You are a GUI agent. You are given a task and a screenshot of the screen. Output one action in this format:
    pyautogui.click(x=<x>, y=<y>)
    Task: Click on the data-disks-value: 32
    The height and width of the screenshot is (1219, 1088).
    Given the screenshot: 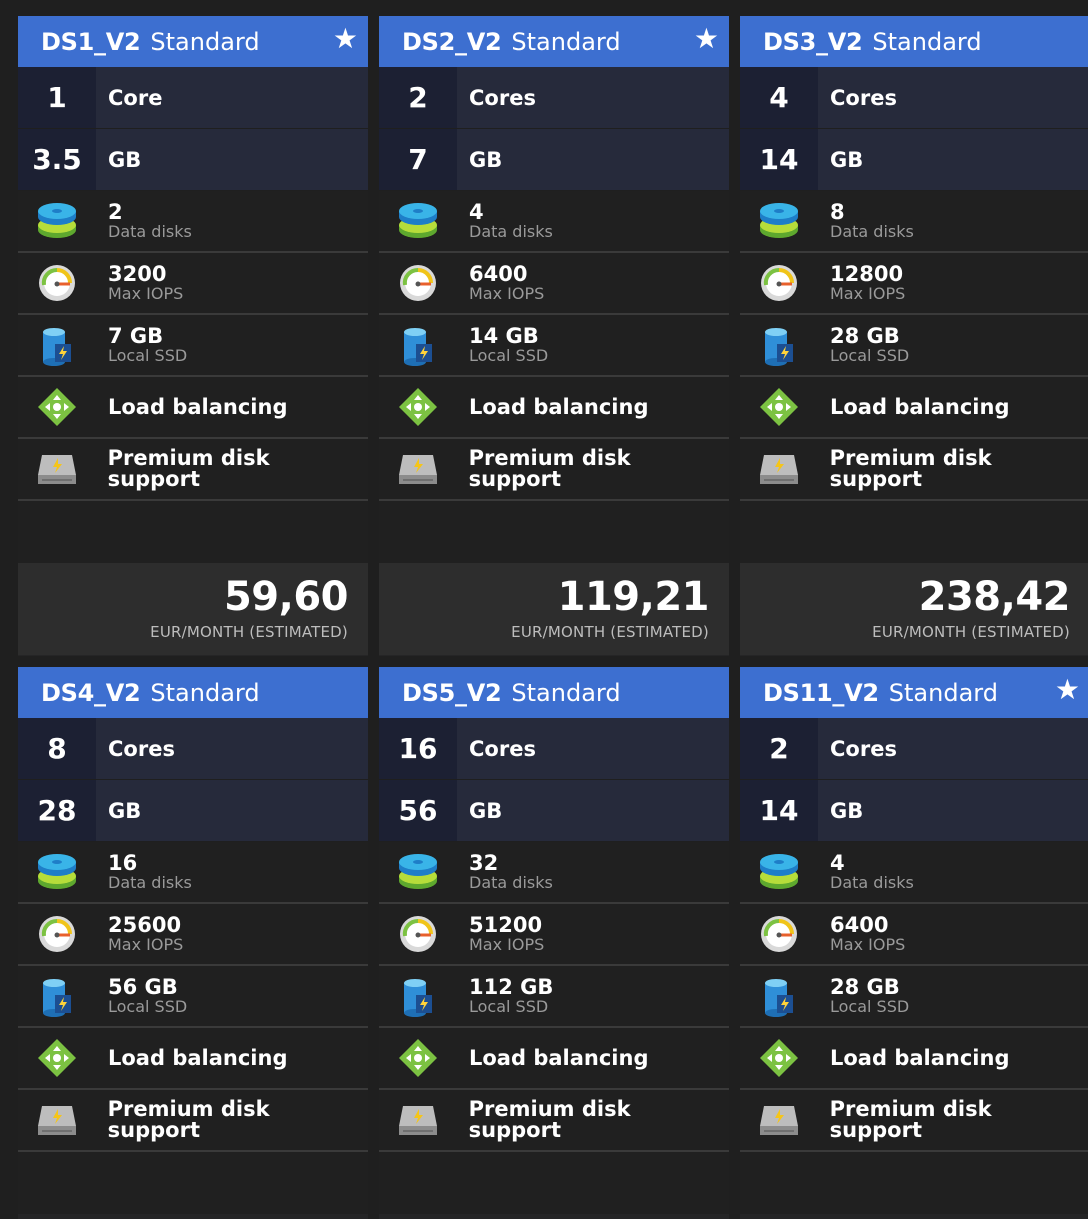 What is the action you would take?
    pyautogui.click(x=484, y=863)
    